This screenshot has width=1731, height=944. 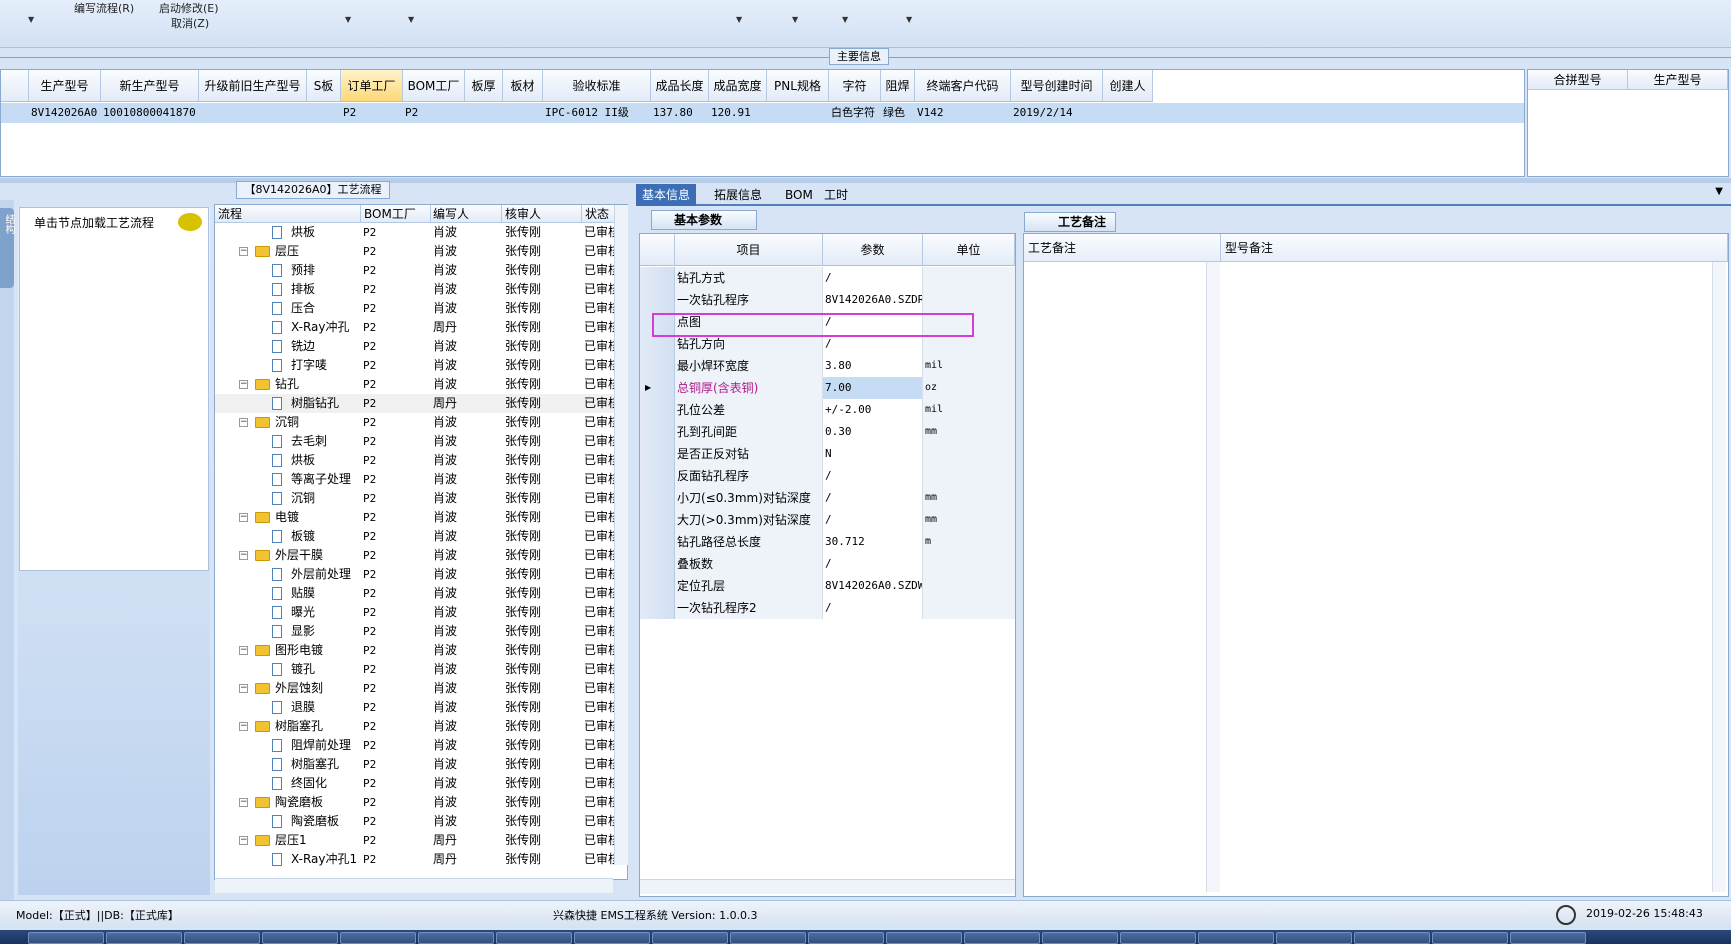 What do you see at coordinates (484, 85) in the screenshot?
I see `model-col-header: 板厚` at bounding box center [484, 85].